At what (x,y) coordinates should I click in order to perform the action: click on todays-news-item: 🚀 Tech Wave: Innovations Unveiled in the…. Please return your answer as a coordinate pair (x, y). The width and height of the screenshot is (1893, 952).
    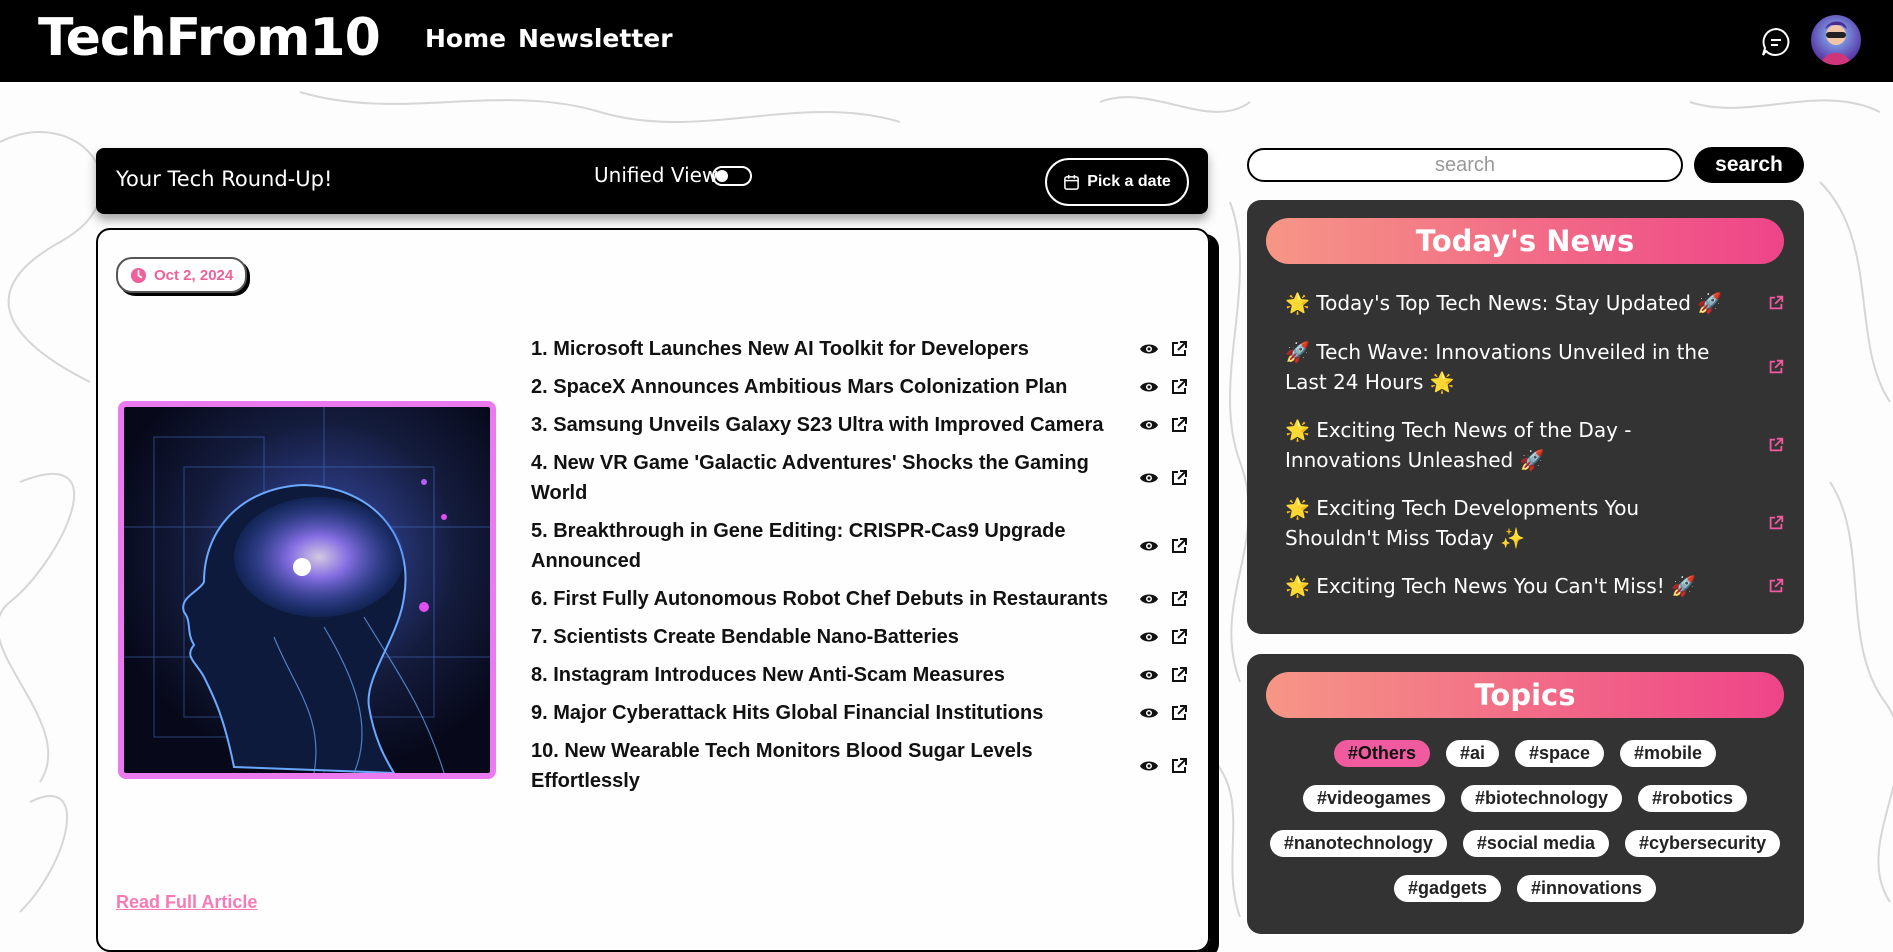
    Looking at the image, I should click on (1535, 367).